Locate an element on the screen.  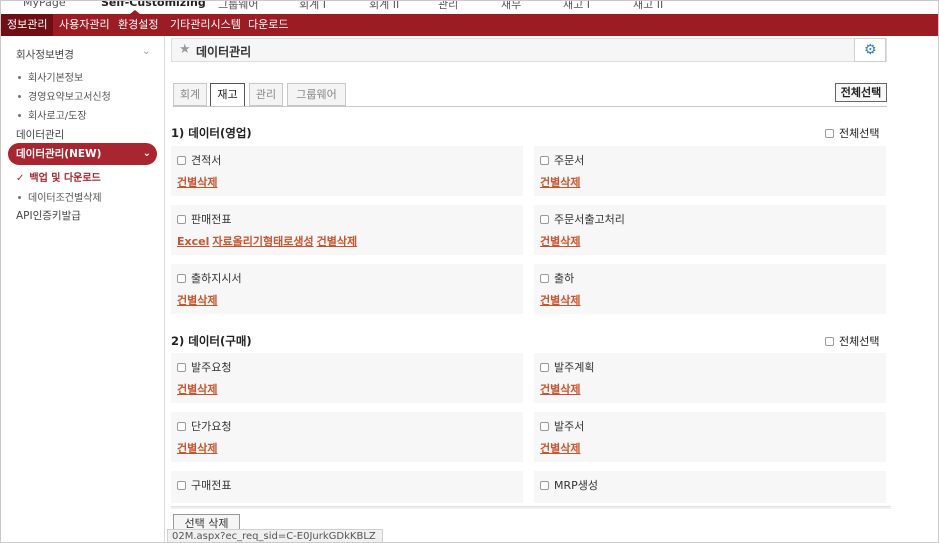
sidebar-item-logo-seal: 회사로고/도장 is located at coordinates (52, 114).